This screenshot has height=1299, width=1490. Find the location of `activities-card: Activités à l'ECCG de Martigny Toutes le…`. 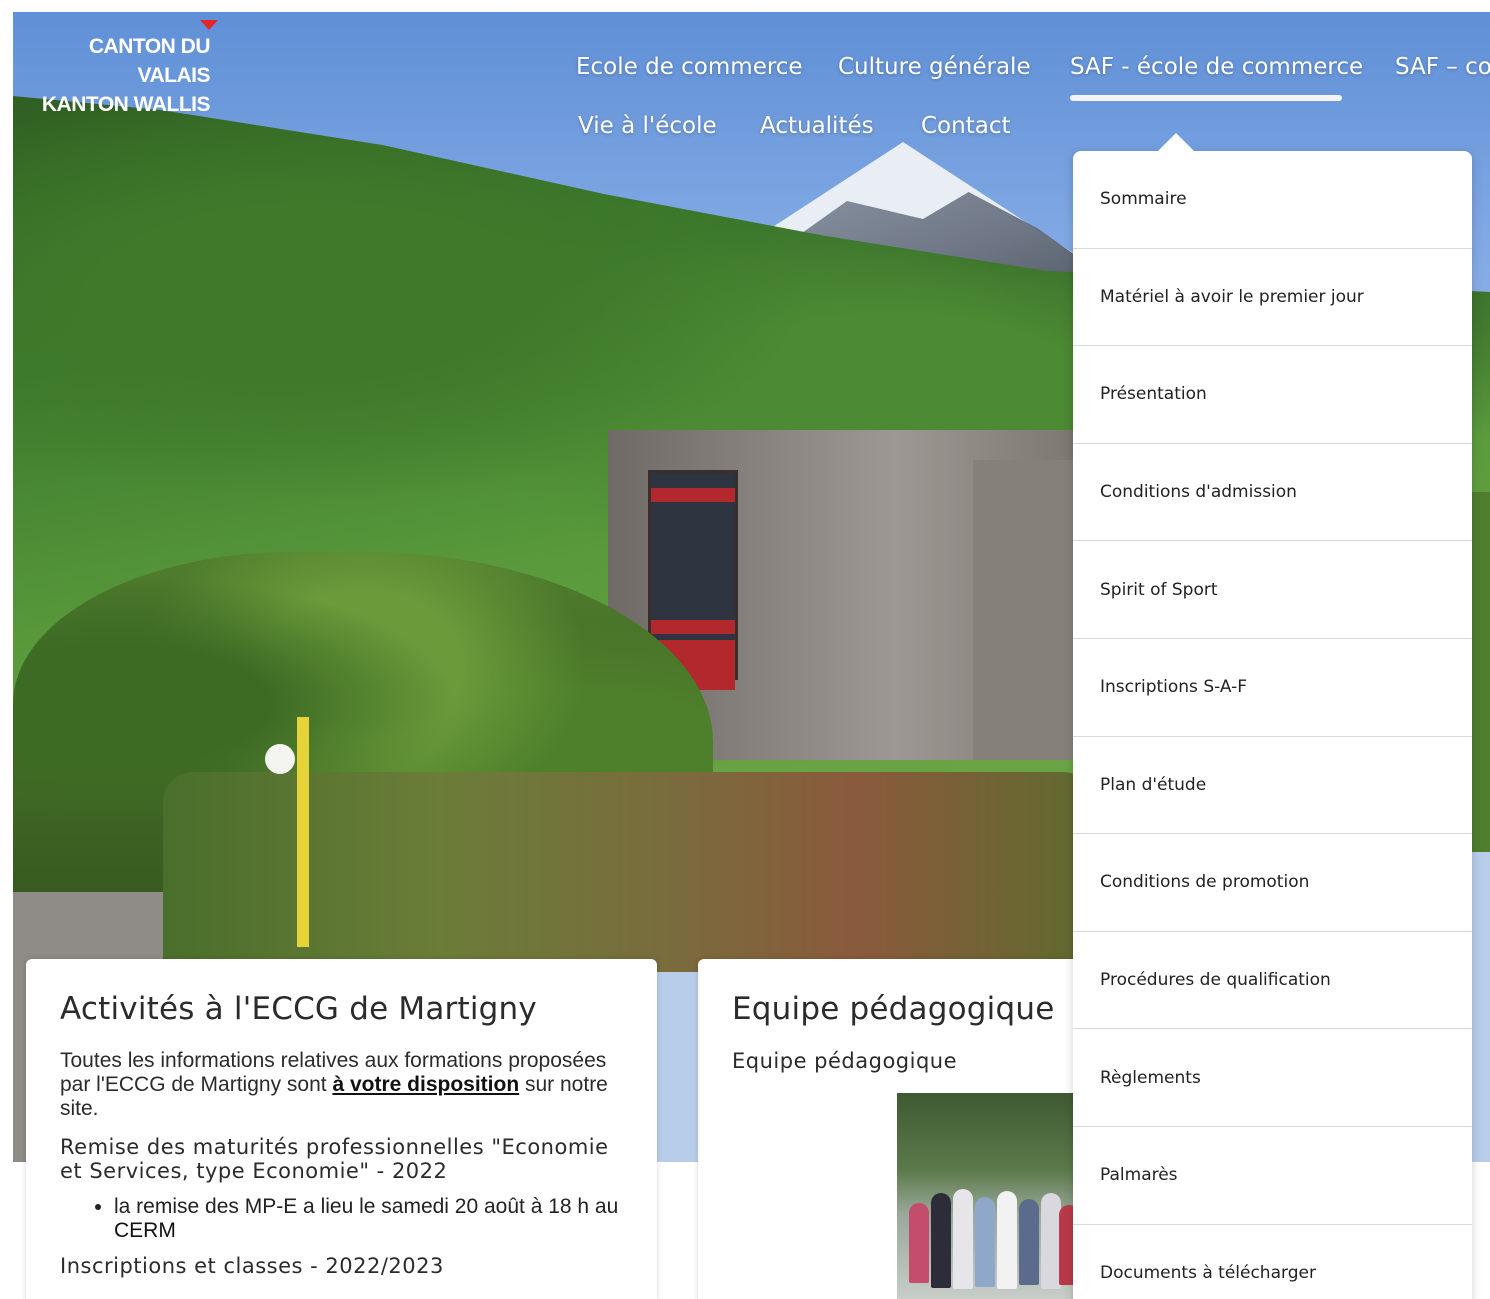

activities-card: Activités à l'ECCG de Martigny Toutes le… is located at coordinates (341, 1129).